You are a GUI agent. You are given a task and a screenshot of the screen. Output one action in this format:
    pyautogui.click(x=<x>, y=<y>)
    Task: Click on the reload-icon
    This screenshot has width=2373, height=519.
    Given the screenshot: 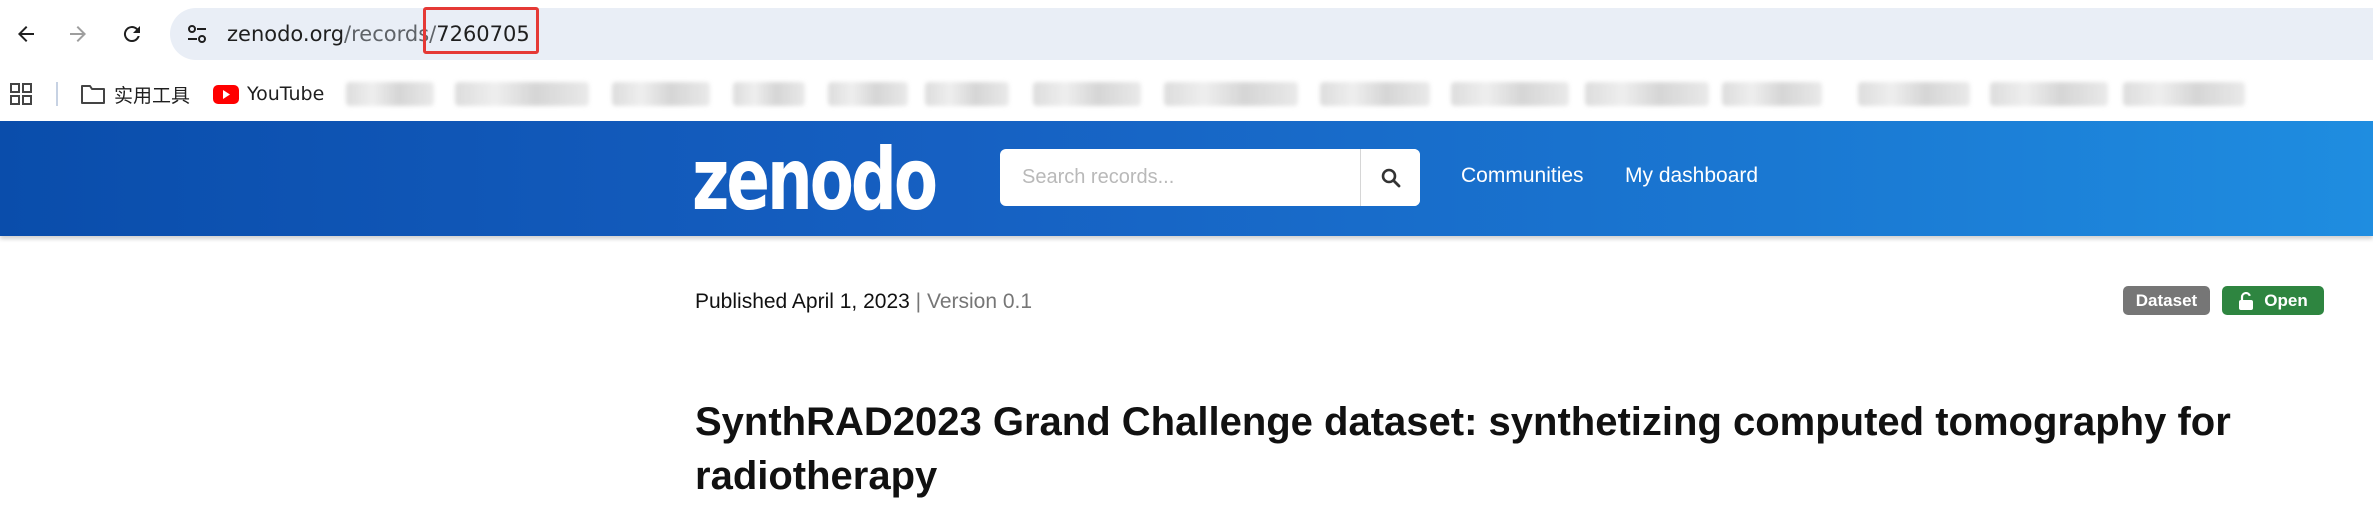 What is the action you would take?
    pyautogui.click(x=131, y=34)
    